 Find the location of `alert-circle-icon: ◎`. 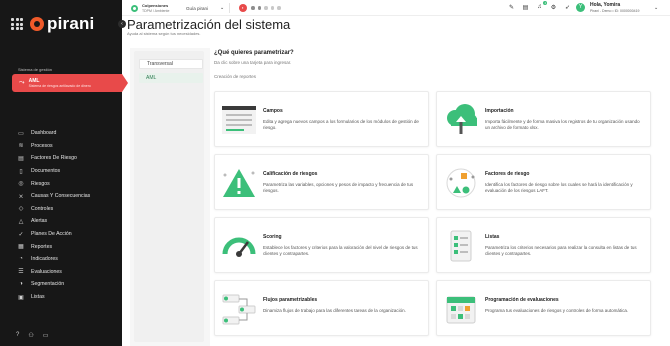

alert-circle-icon: ◎ is located at coordinates (21, 184).